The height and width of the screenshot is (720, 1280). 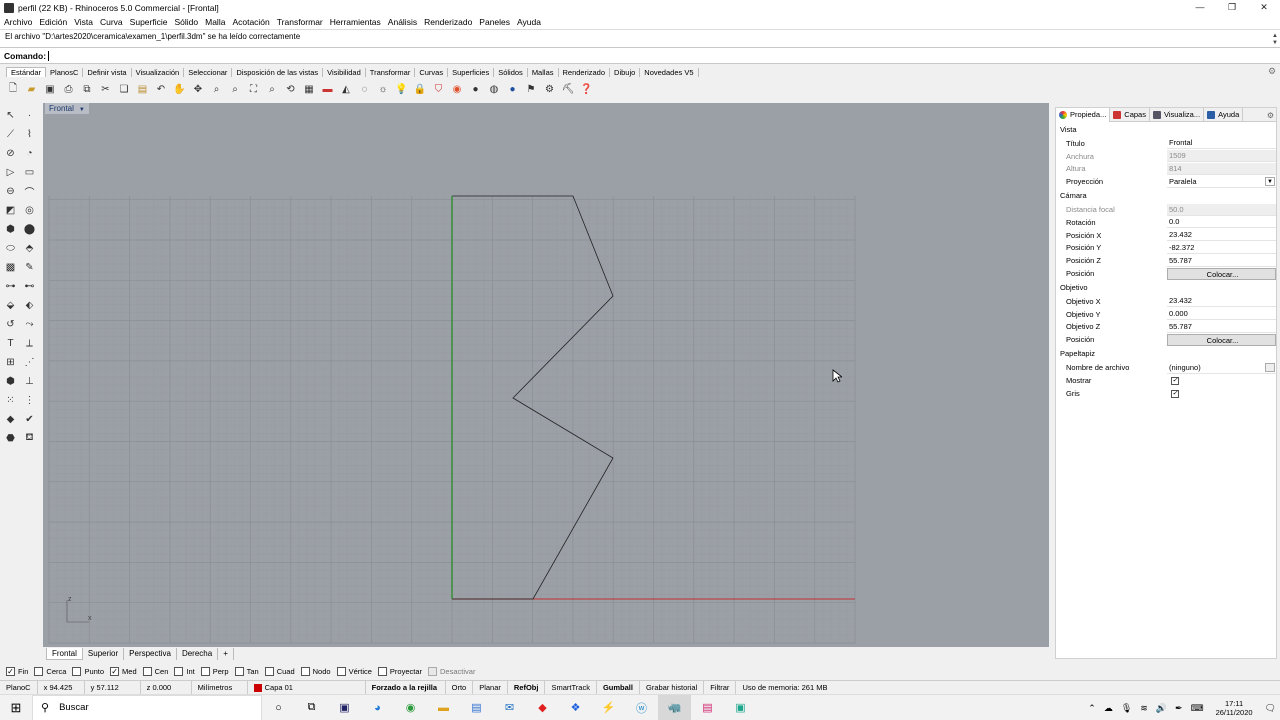 What do you see at coordinates (16, 707) in the screenshot?
I see `windows-start-icon: ⊞` at bounding box center [16, 707].